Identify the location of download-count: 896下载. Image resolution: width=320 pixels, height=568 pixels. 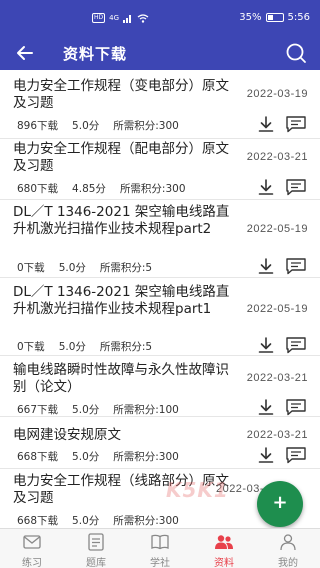
(38, 126).